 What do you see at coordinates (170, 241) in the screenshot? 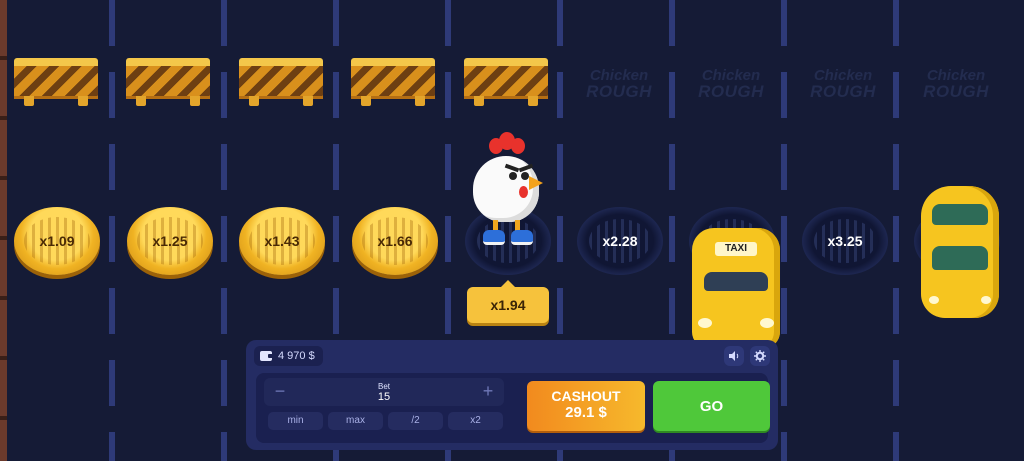
I see `multiplier-coin: x1.25` at bounding box center [170, 241].